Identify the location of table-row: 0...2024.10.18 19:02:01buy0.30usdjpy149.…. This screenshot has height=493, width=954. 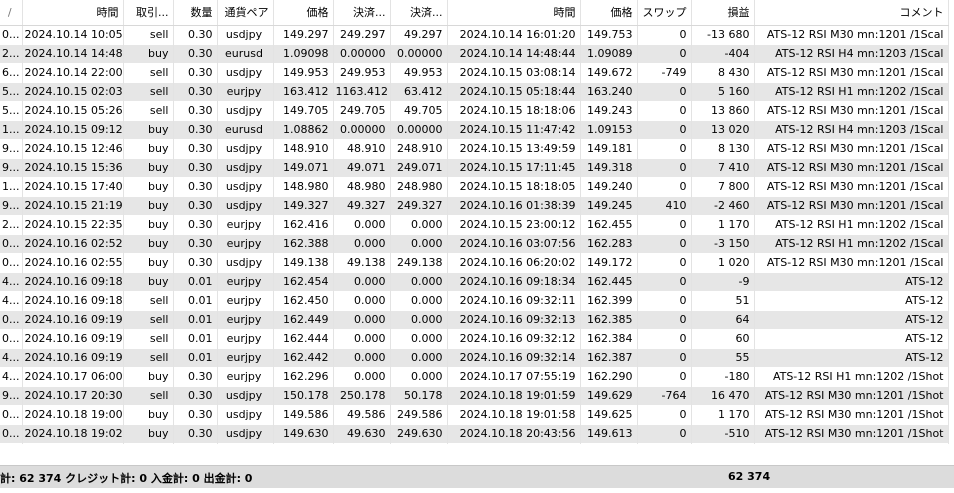
(474, 433).